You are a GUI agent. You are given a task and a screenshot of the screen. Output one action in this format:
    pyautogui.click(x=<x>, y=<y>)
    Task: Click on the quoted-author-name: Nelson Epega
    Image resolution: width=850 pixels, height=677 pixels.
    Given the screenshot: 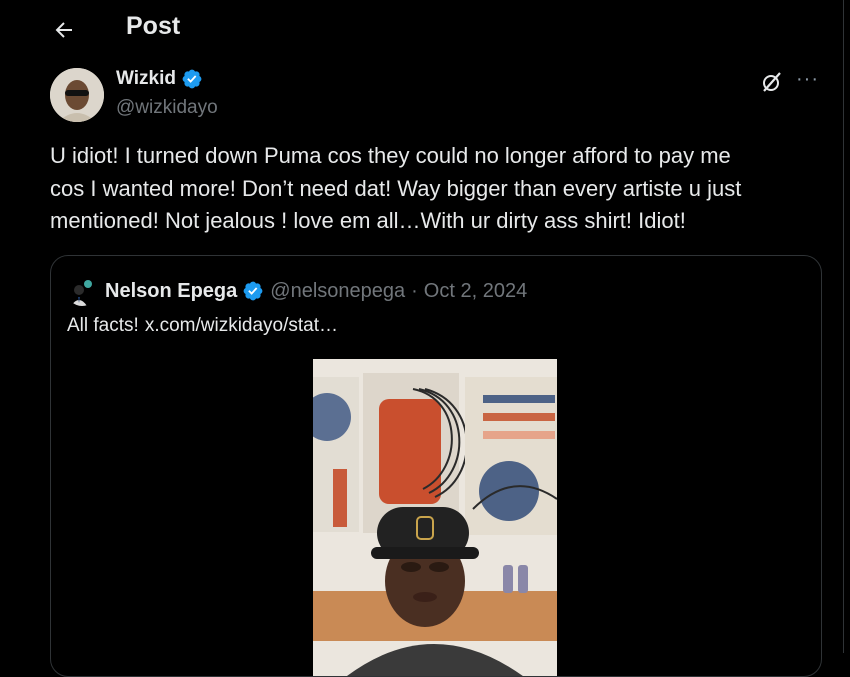 What is the action you would take?
    pyautogui.click(x=171, y=290)
    